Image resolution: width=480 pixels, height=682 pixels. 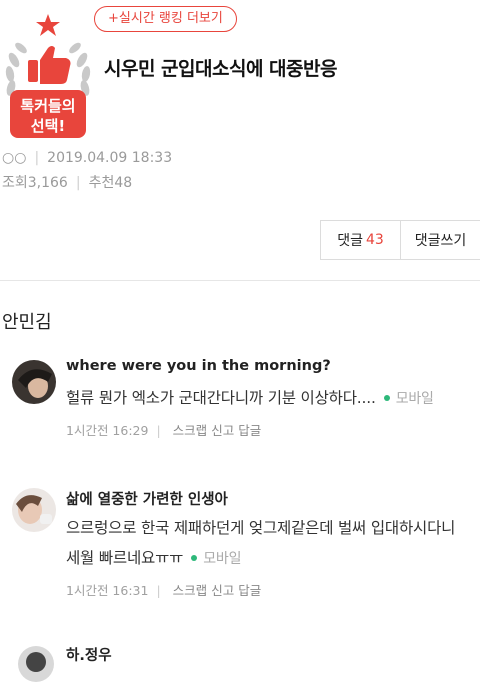 I want to click on badge-text-line2: 선택!, so click(x=48, y=126).